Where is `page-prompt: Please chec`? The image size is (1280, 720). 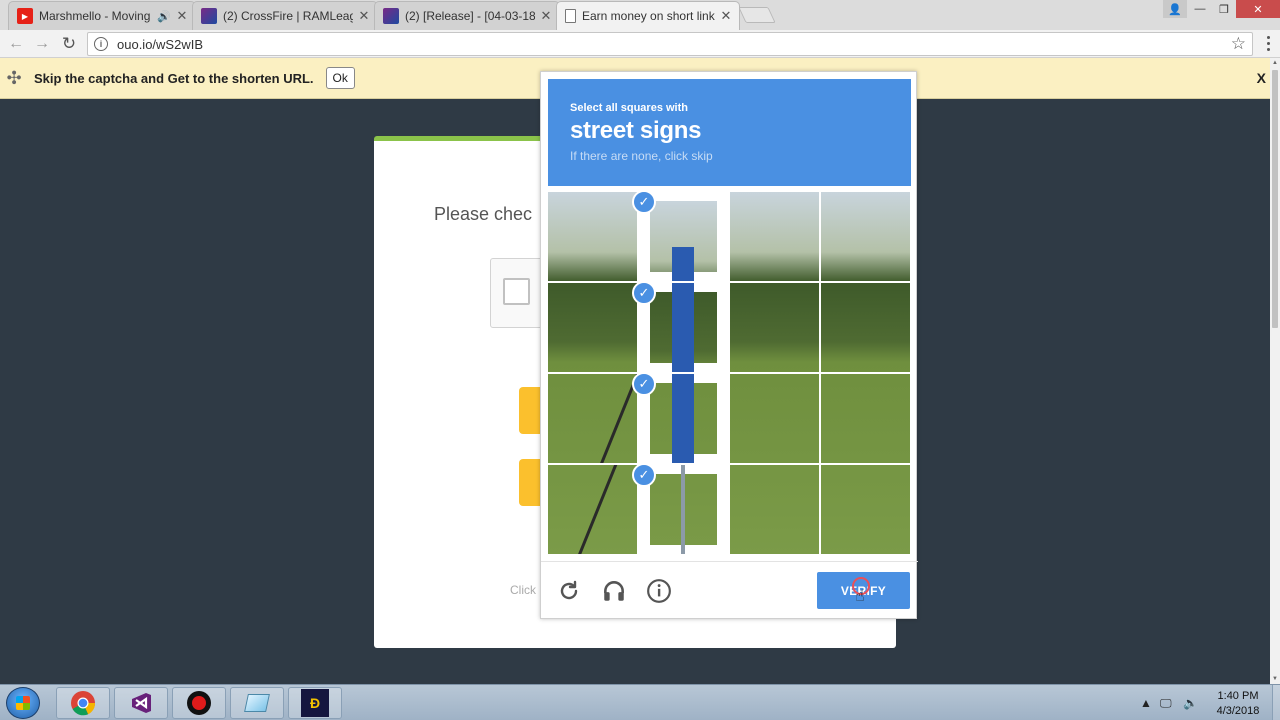 page-prompt: Please chec is located at coordinates (483, 214).